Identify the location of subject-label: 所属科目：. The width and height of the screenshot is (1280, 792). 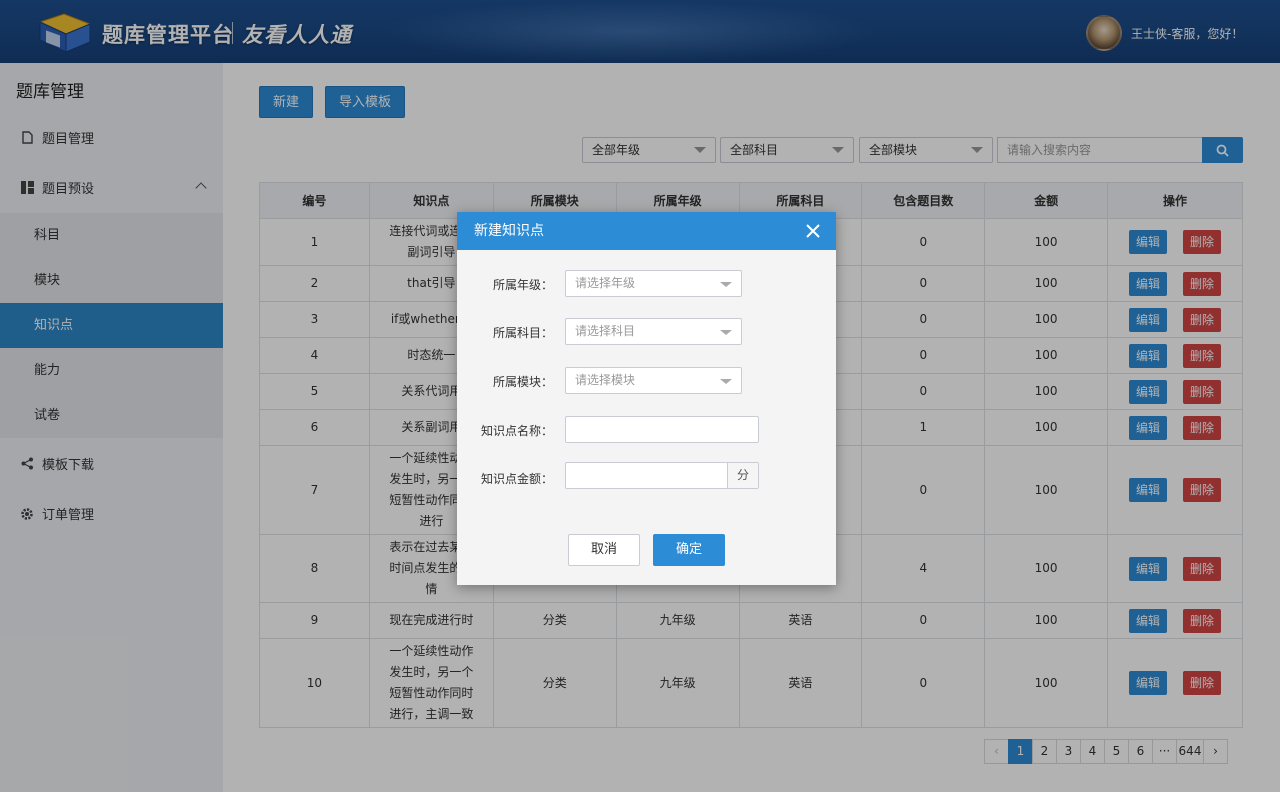
(522, 333).